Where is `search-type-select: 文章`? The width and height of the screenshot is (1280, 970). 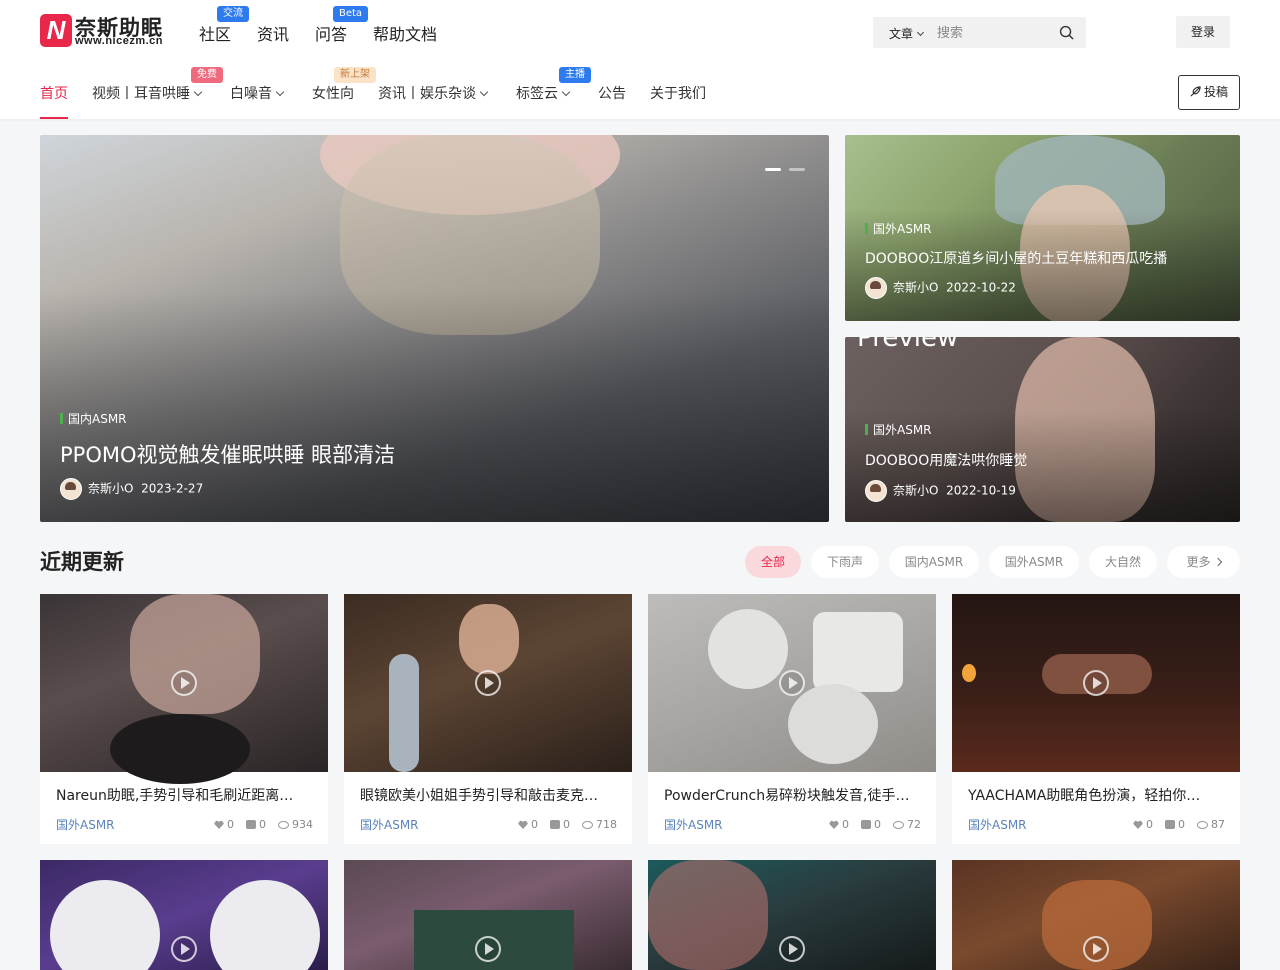 search-type-select: 文章 is located at coordinates (907, 33).